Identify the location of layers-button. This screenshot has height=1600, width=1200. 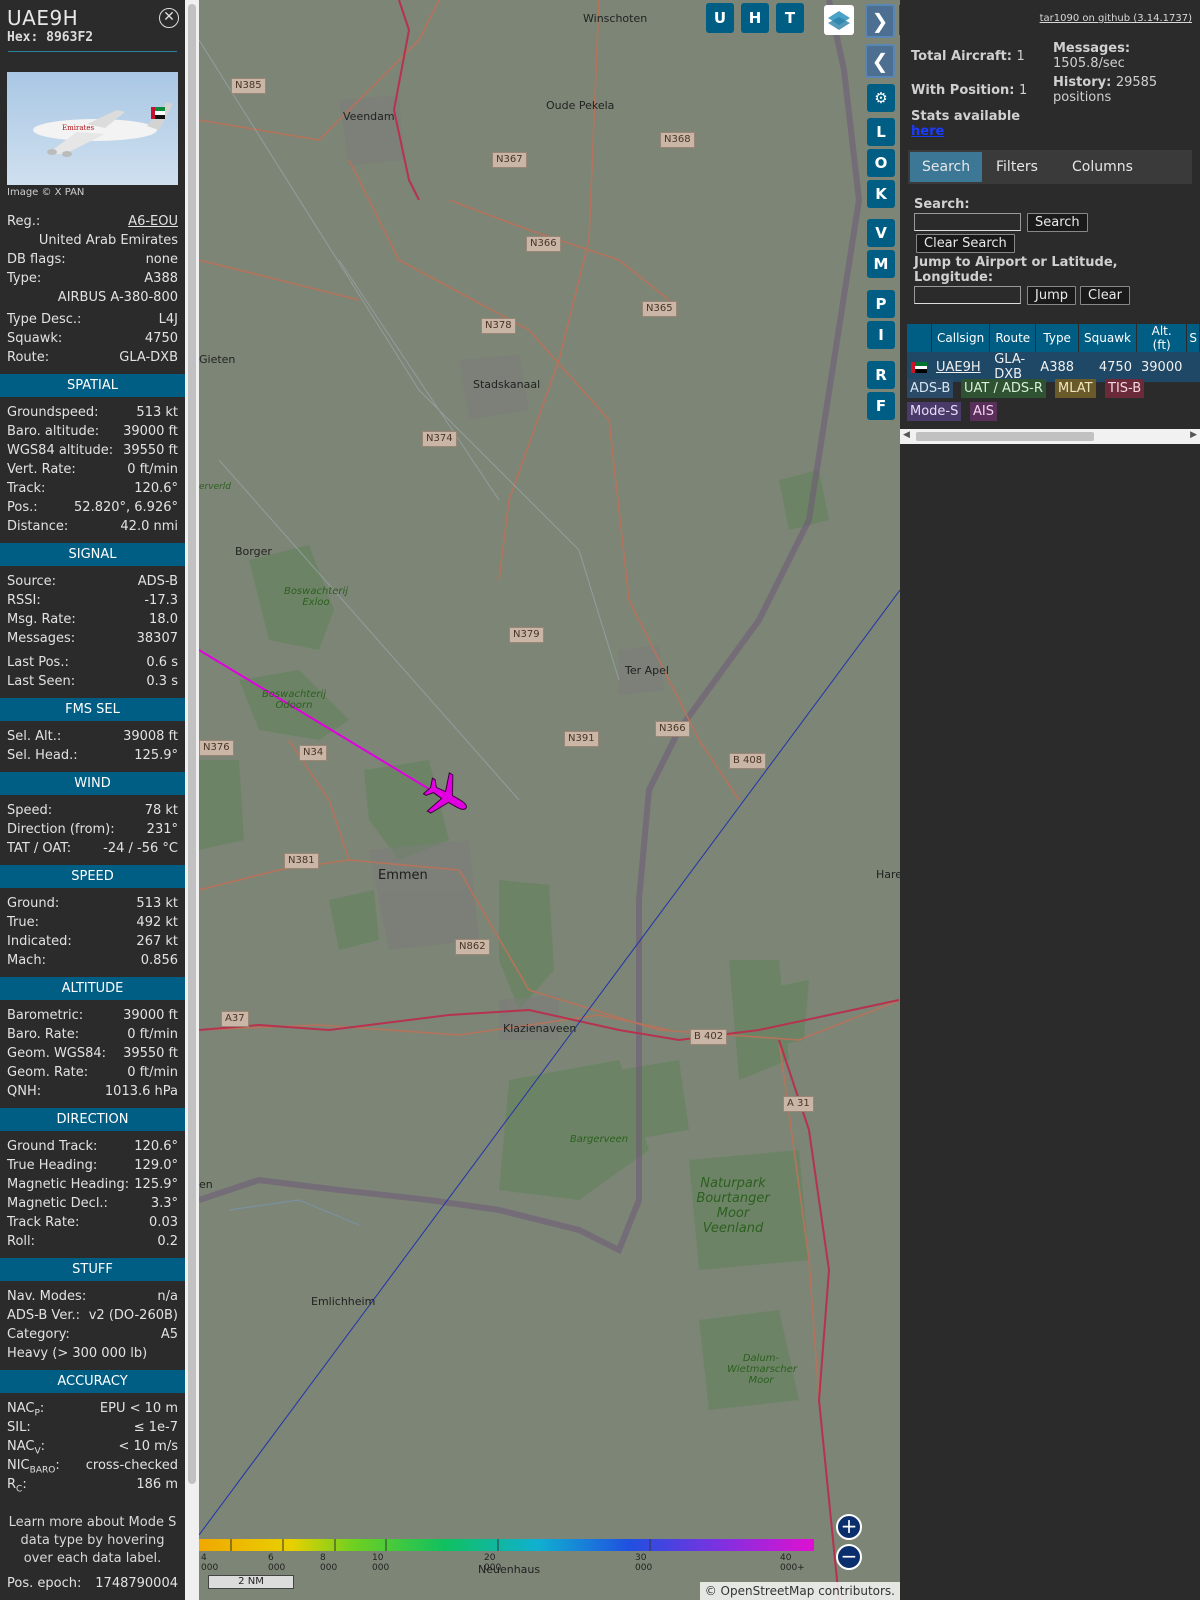
(839, 20).